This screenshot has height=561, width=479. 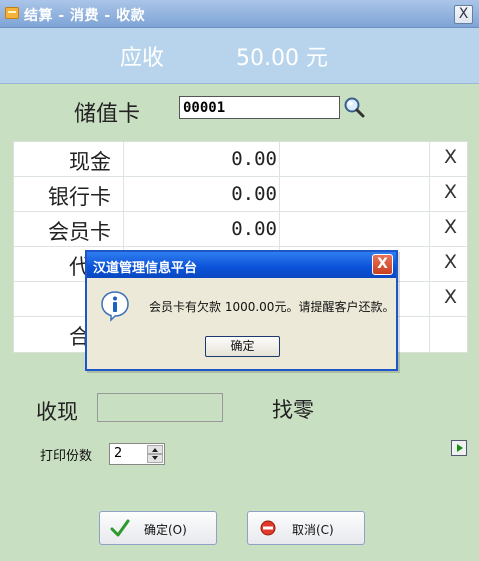 What do you see at coordinates (66, 456) in the screenshot?
I see `print-copies-label: 打印份数` at bounding box center [66, 456].